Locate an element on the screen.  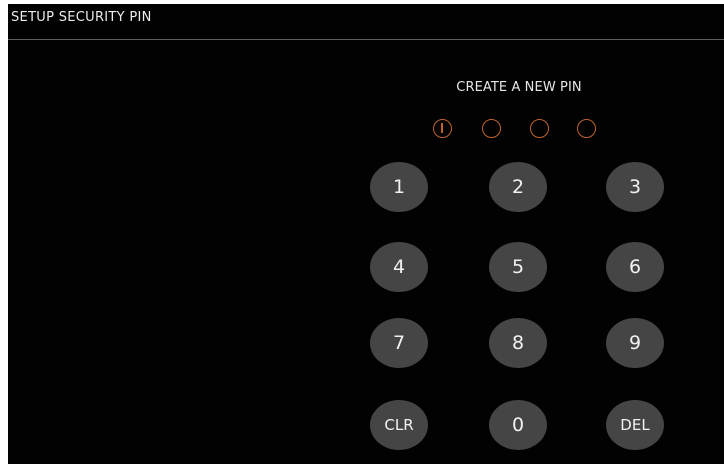
create-pin-prompt: CREATE A NEW PIN is located at coordinates (519, 87).